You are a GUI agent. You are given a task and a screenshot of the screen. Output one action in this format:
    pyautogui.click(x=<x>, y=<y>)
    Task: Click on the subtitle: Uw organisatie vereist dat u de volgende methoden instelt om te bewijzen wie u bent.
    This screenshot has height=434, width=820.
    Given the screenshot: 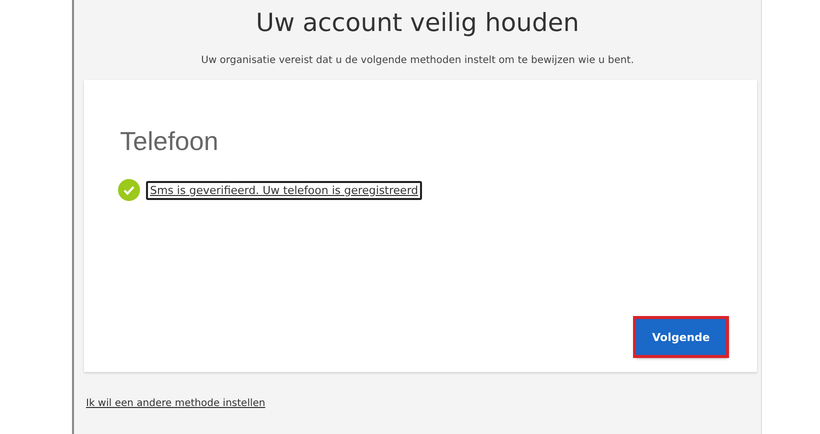 What is the action you would take?
    pyautogui.click(x=417, y=60)
    